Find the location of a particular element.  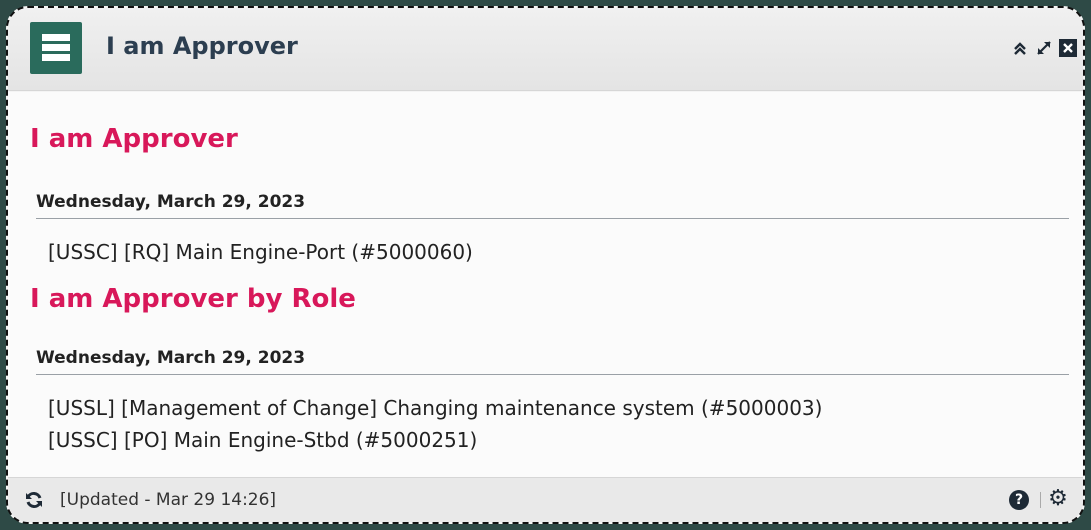

list-item: [USSC] [PO] Main Engine-Stbd (#5000251) is located at coordinates (262, 440).